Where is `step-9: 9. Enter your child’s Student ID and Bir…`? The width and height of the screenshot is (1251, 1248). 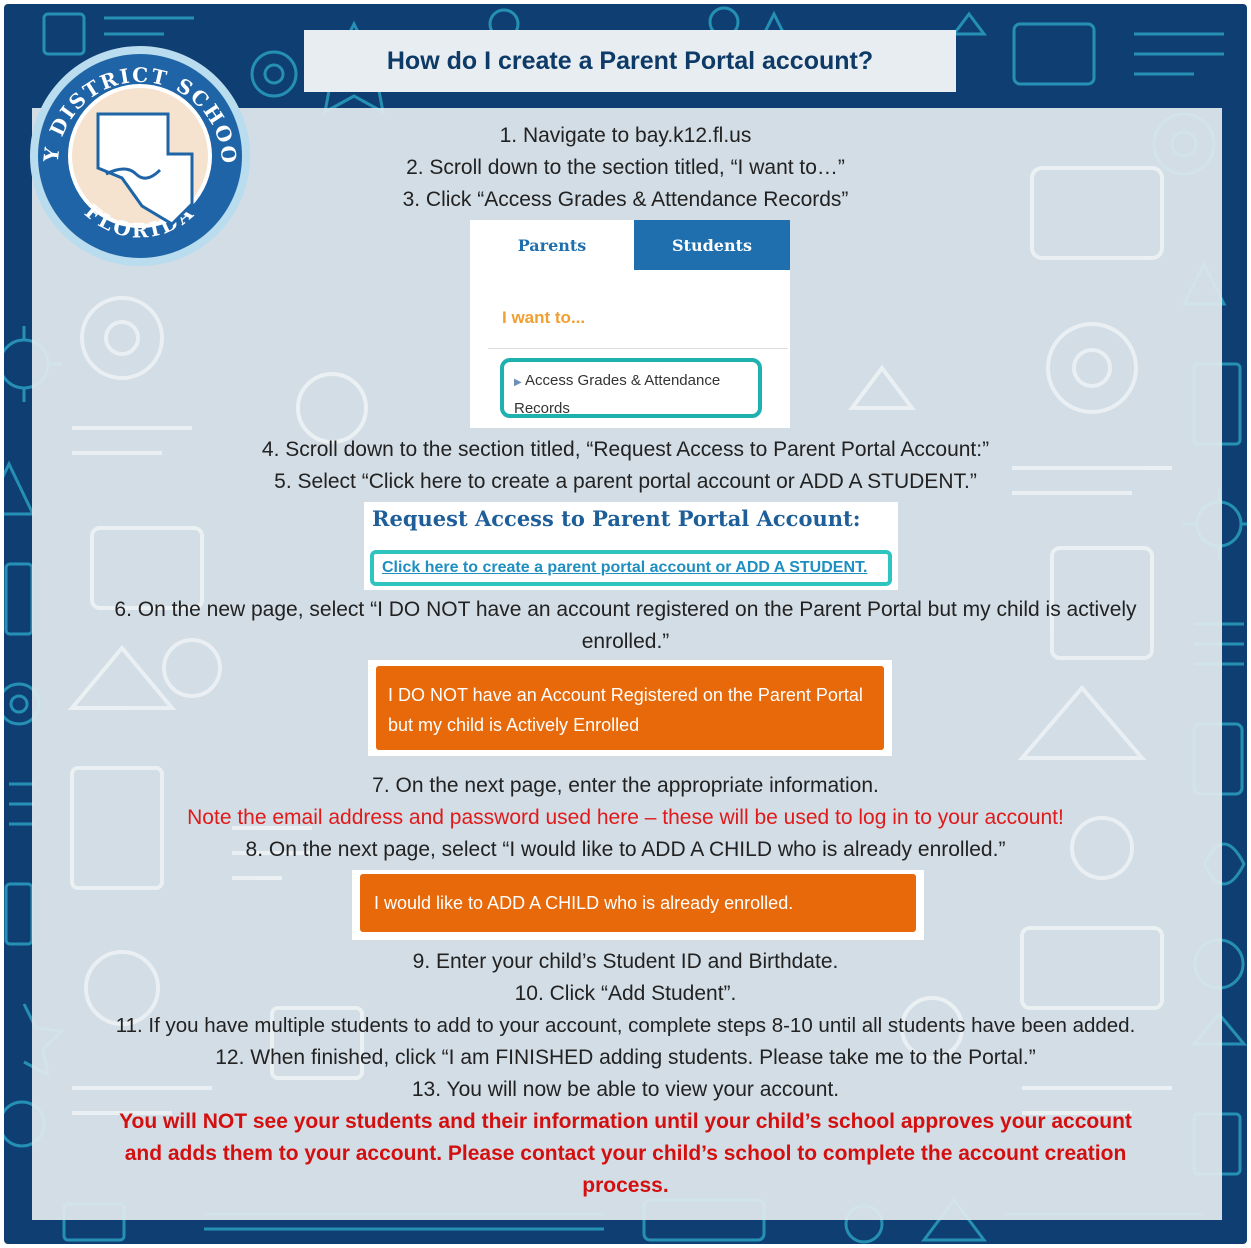 step-9: 9. Enter your child’s Student ID and Bir… is located at coordinates (625, 961).